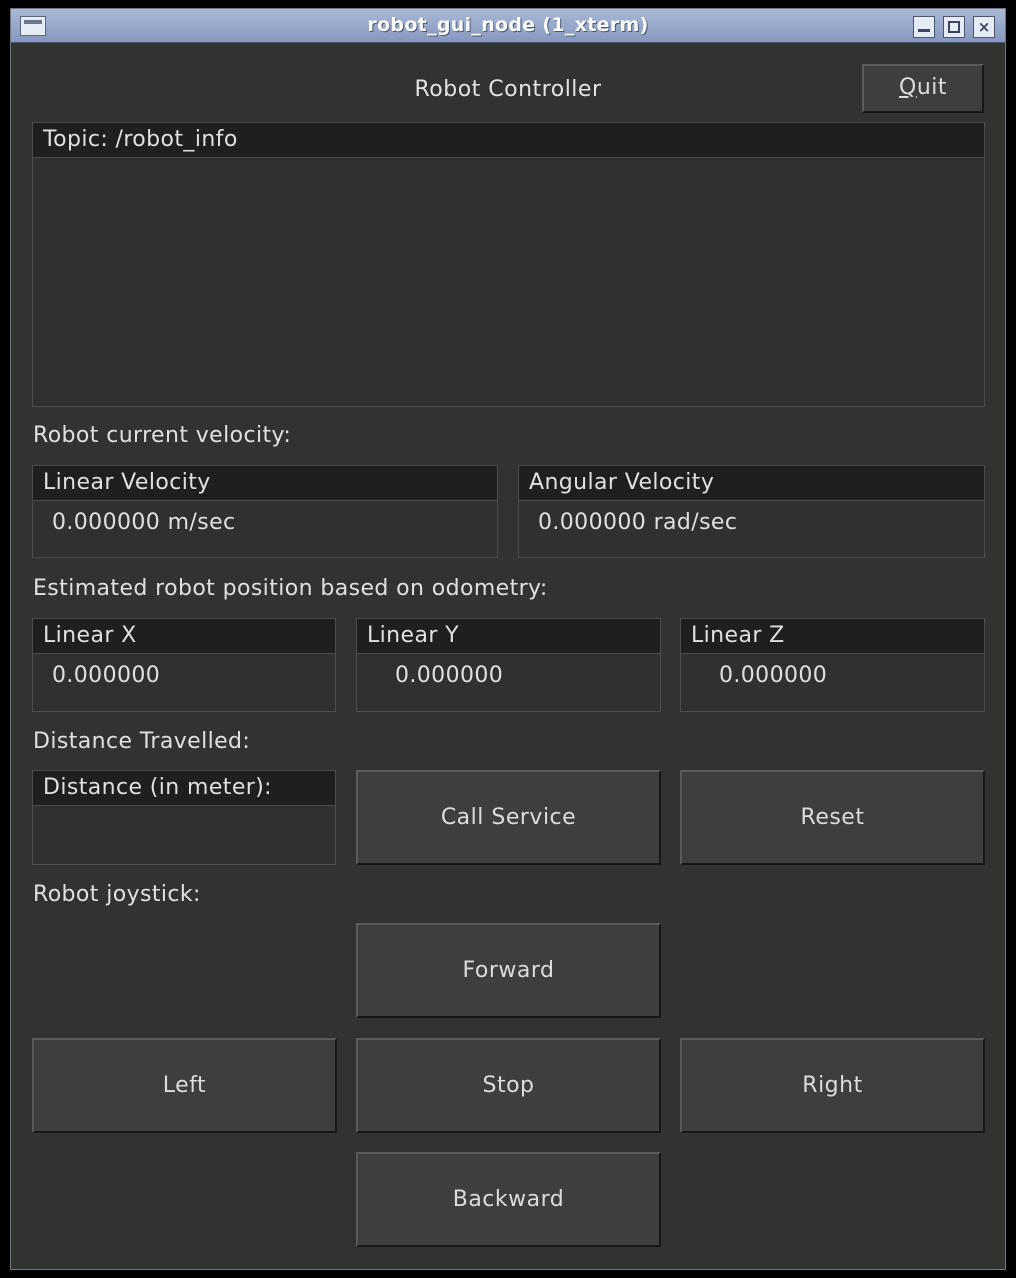  Describe the element at coordinates (773, 675) in the screenshot. I see `linear-z-value: 0.000000` at that location.